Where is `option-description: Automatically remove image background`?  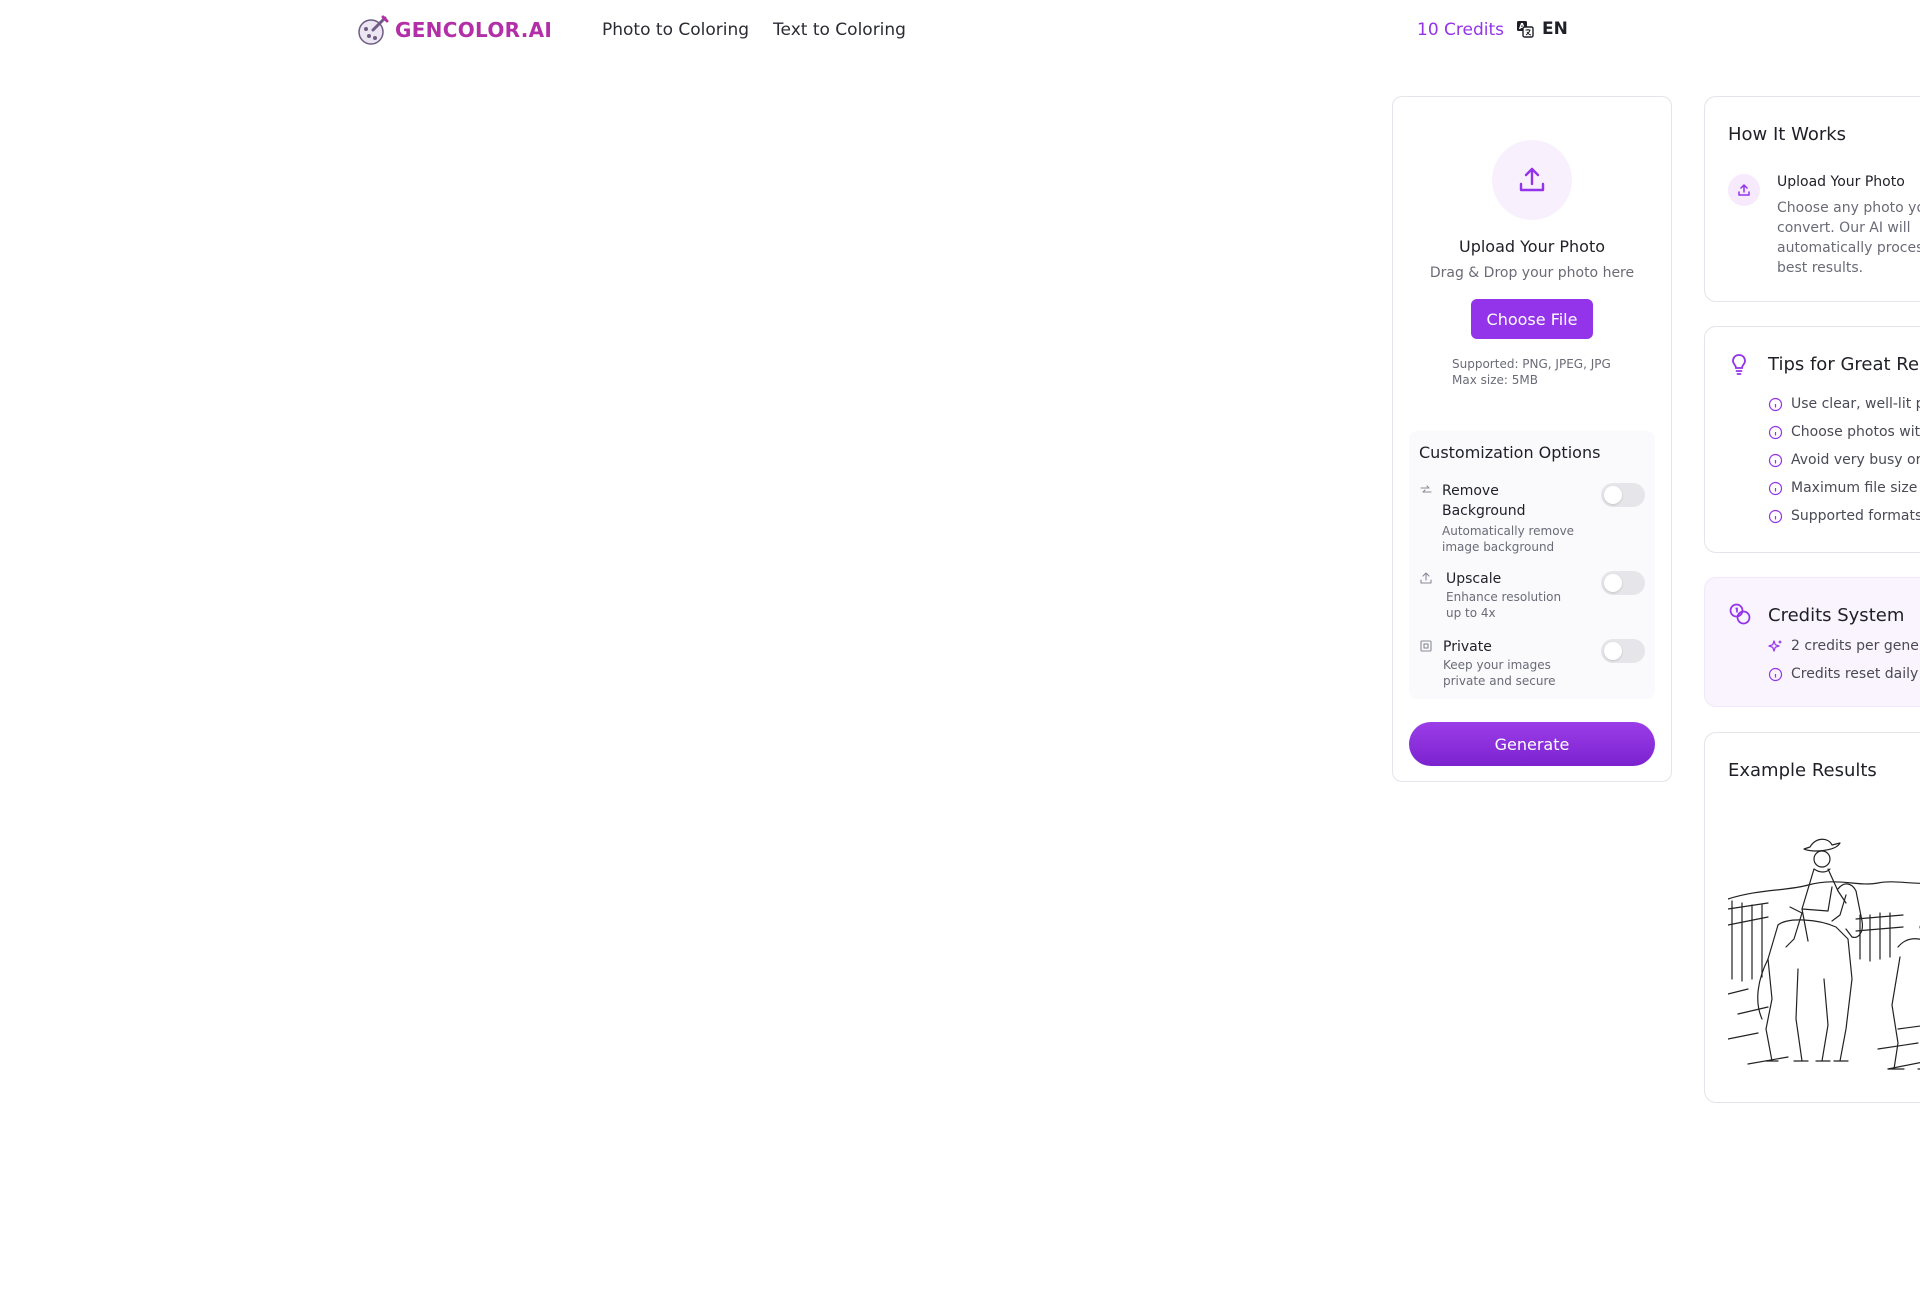
option-description: Automatically remove image background is located at coordinates (1508, 539).